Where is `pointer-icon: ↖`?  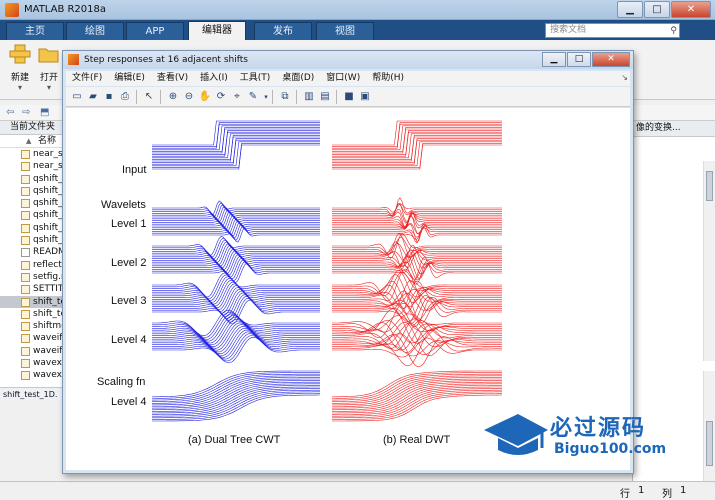 pointer-icon: ↖ is located at coordinates (149, 97).